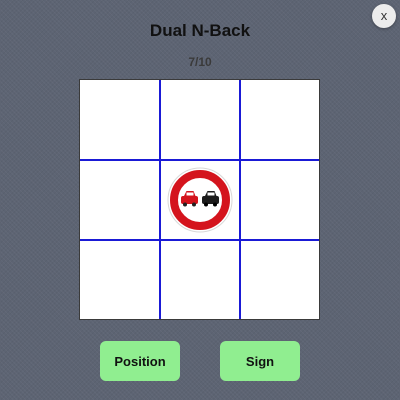 This screenshot has height=400, width=400. I want to click on sign-button: Sign, so click(260, 361).